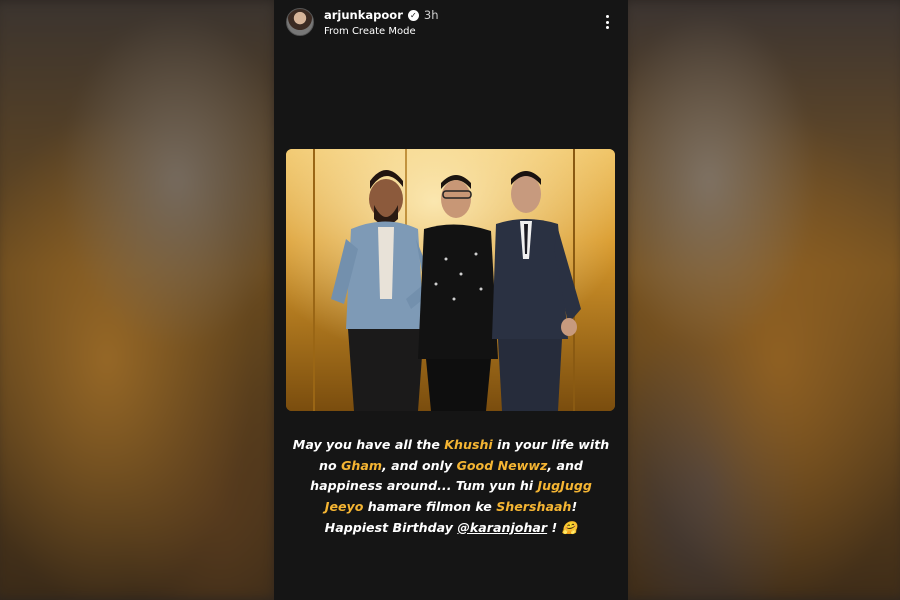 The height and width of the screenshot is (600, 900). What do you see at coordinates (534, 507) in the screenshot?
I see `caption-highlight: Shershaah` at bounding box center [534, 507].